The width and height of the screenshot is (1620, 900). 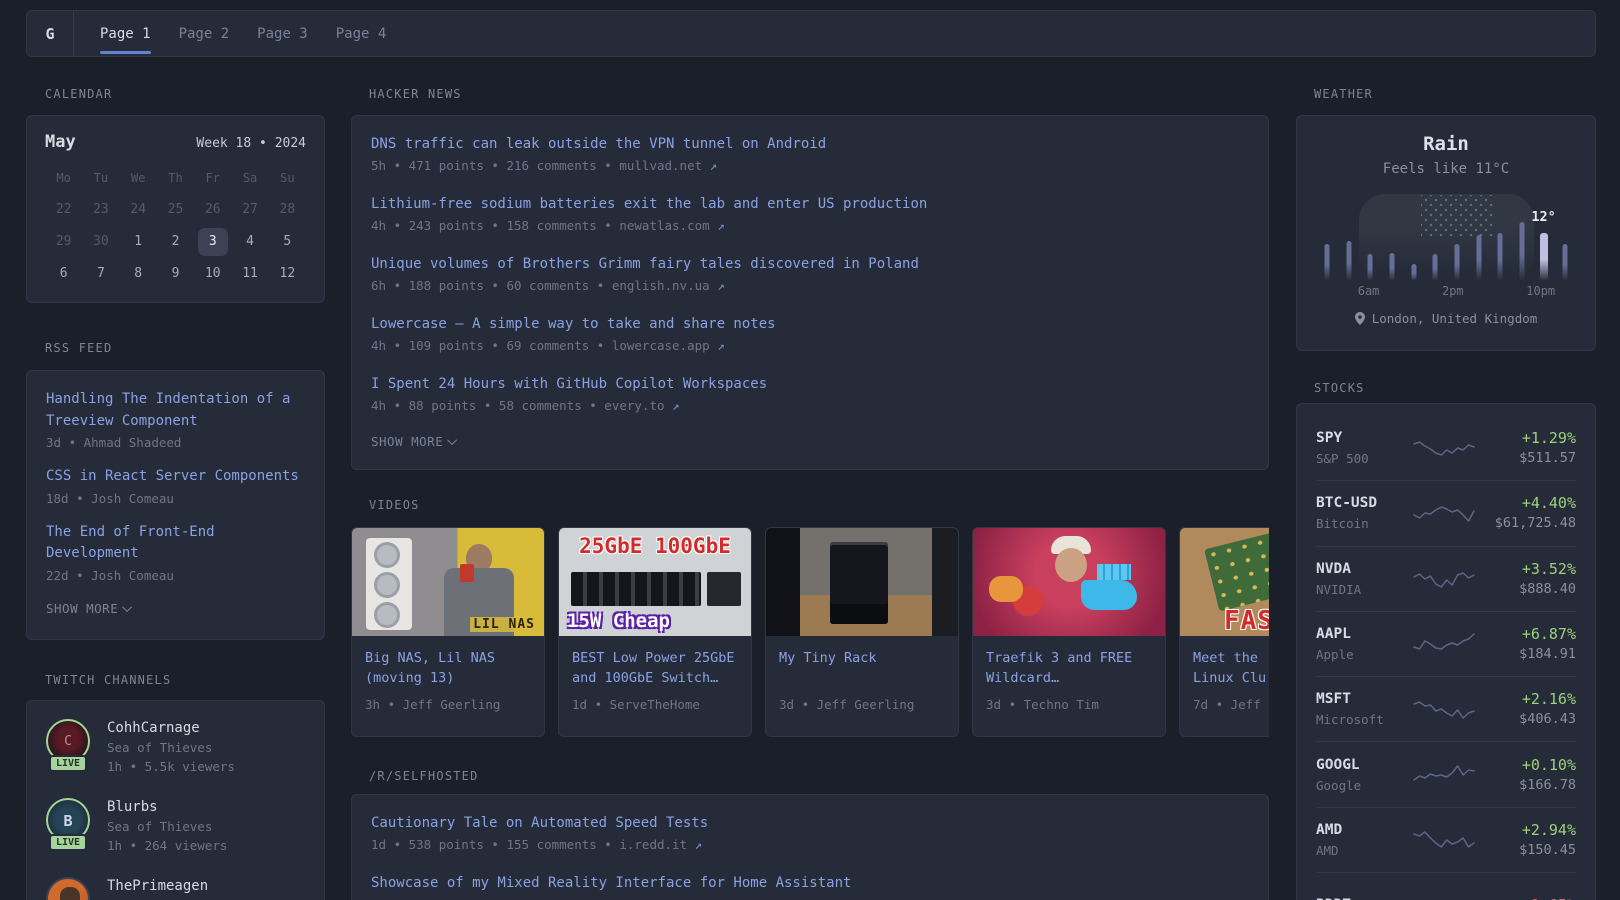 I want to click on rss-item-title: The End of Front-End Development, so click(x=175, y=543).